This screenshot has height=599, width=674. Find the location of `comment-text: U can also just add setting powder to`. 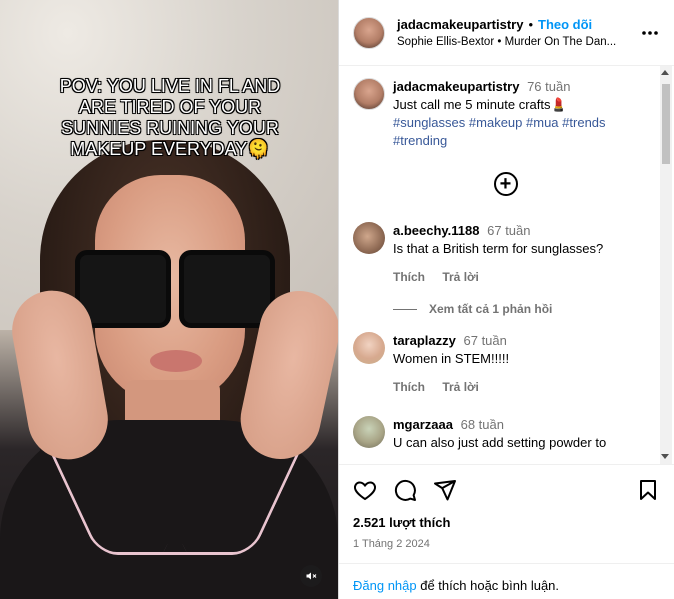

comment-text: U can also just add setting powder to is located at coordinates (500, 442).